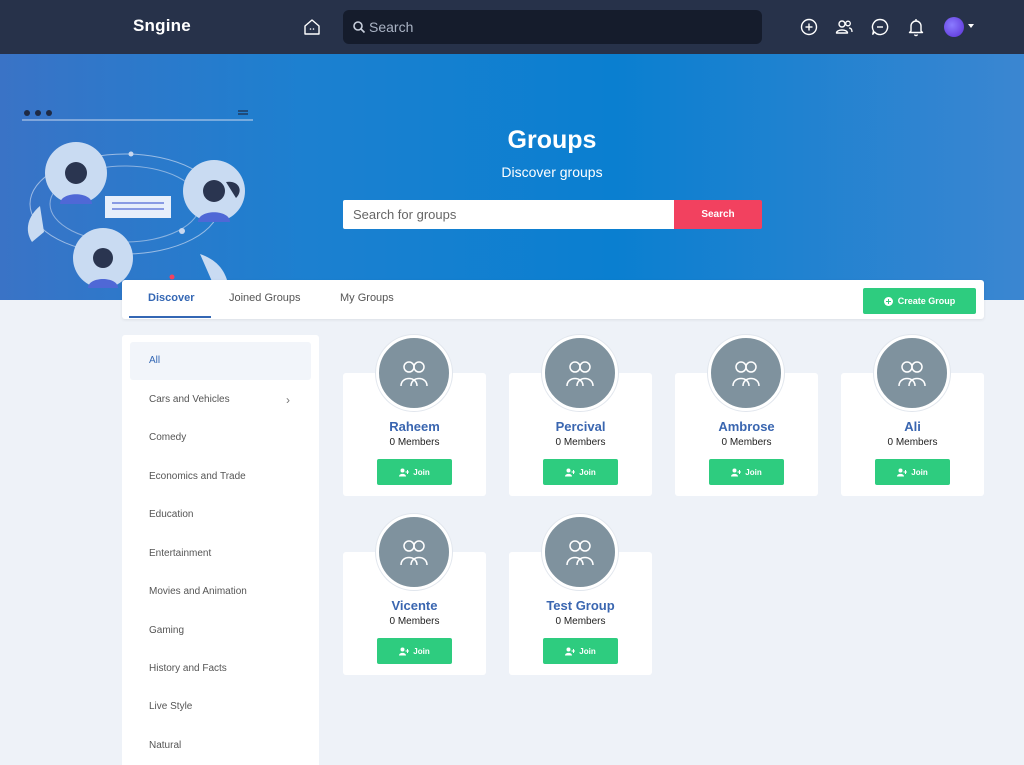  Describe the element at coordinates (171, 298) in the screenshot. I see `tab-discover: Discover` at that location.